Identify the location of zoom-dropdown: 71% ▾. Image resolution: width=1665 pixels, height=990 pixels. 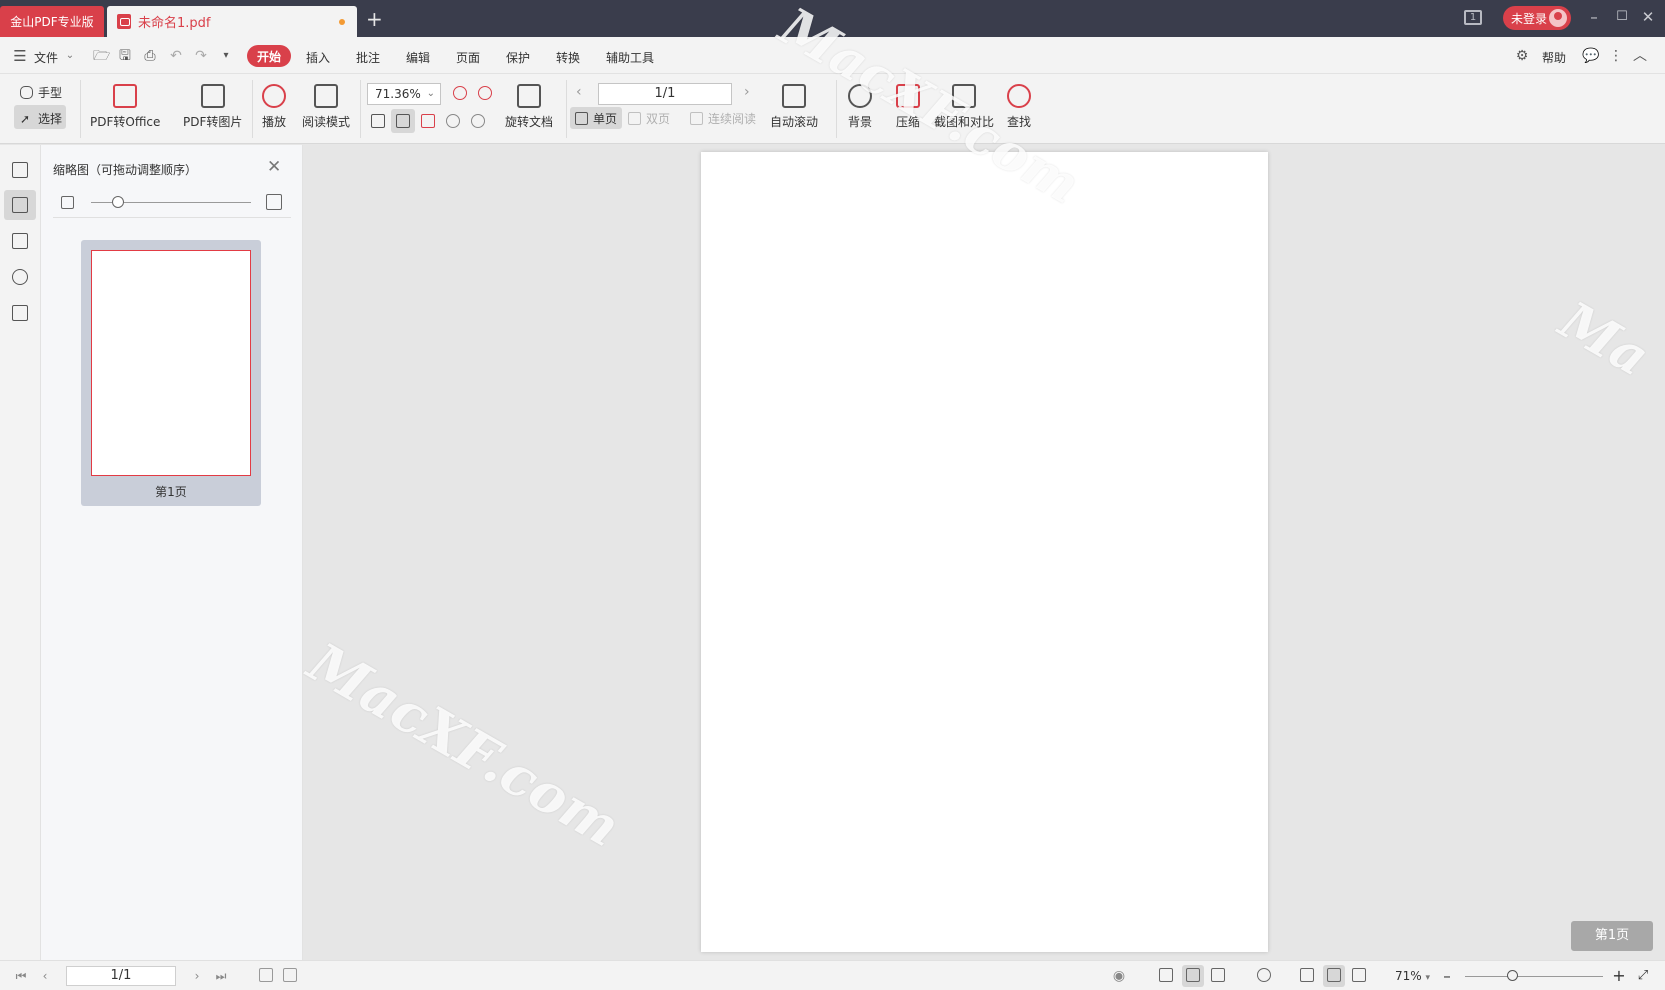
(1412, 976).